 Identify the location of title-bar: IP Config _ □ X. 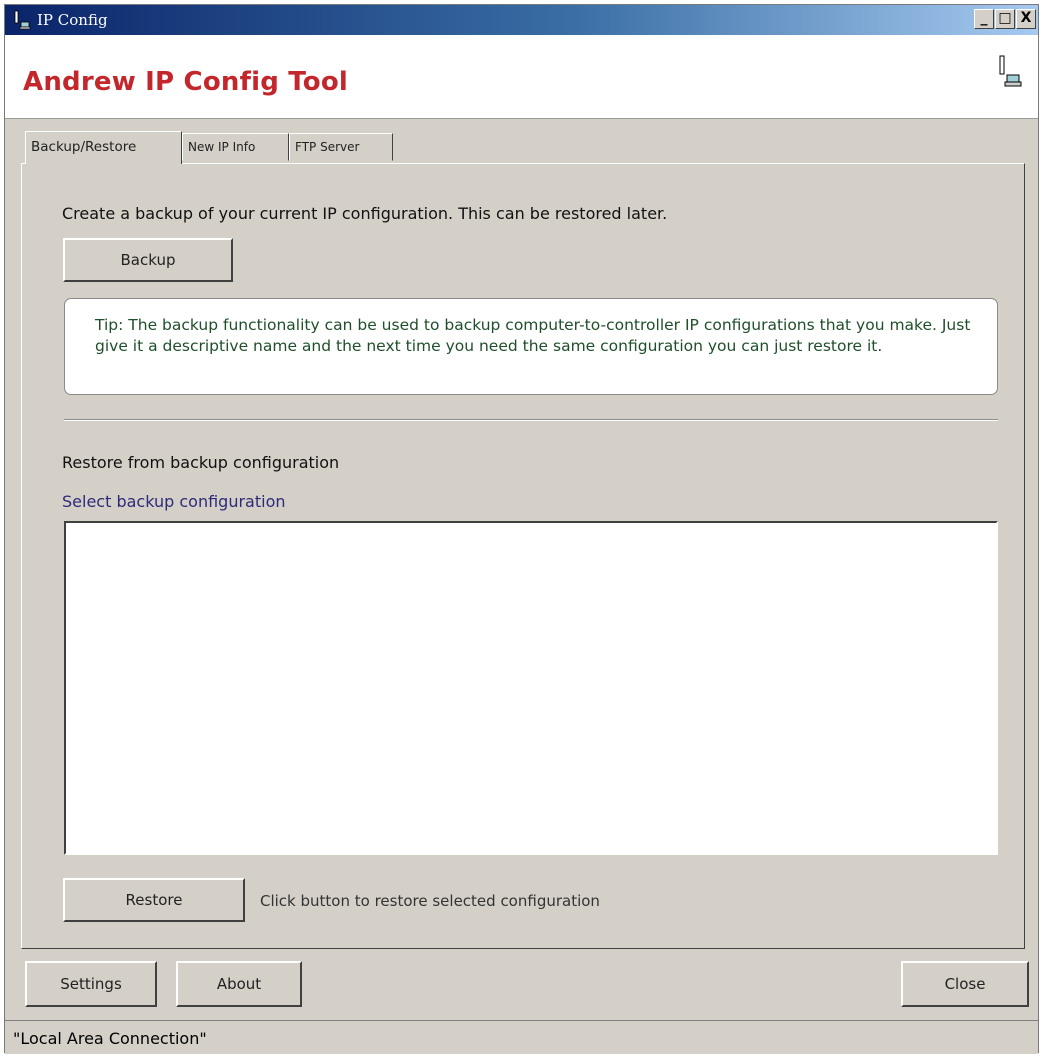
(521, 20).